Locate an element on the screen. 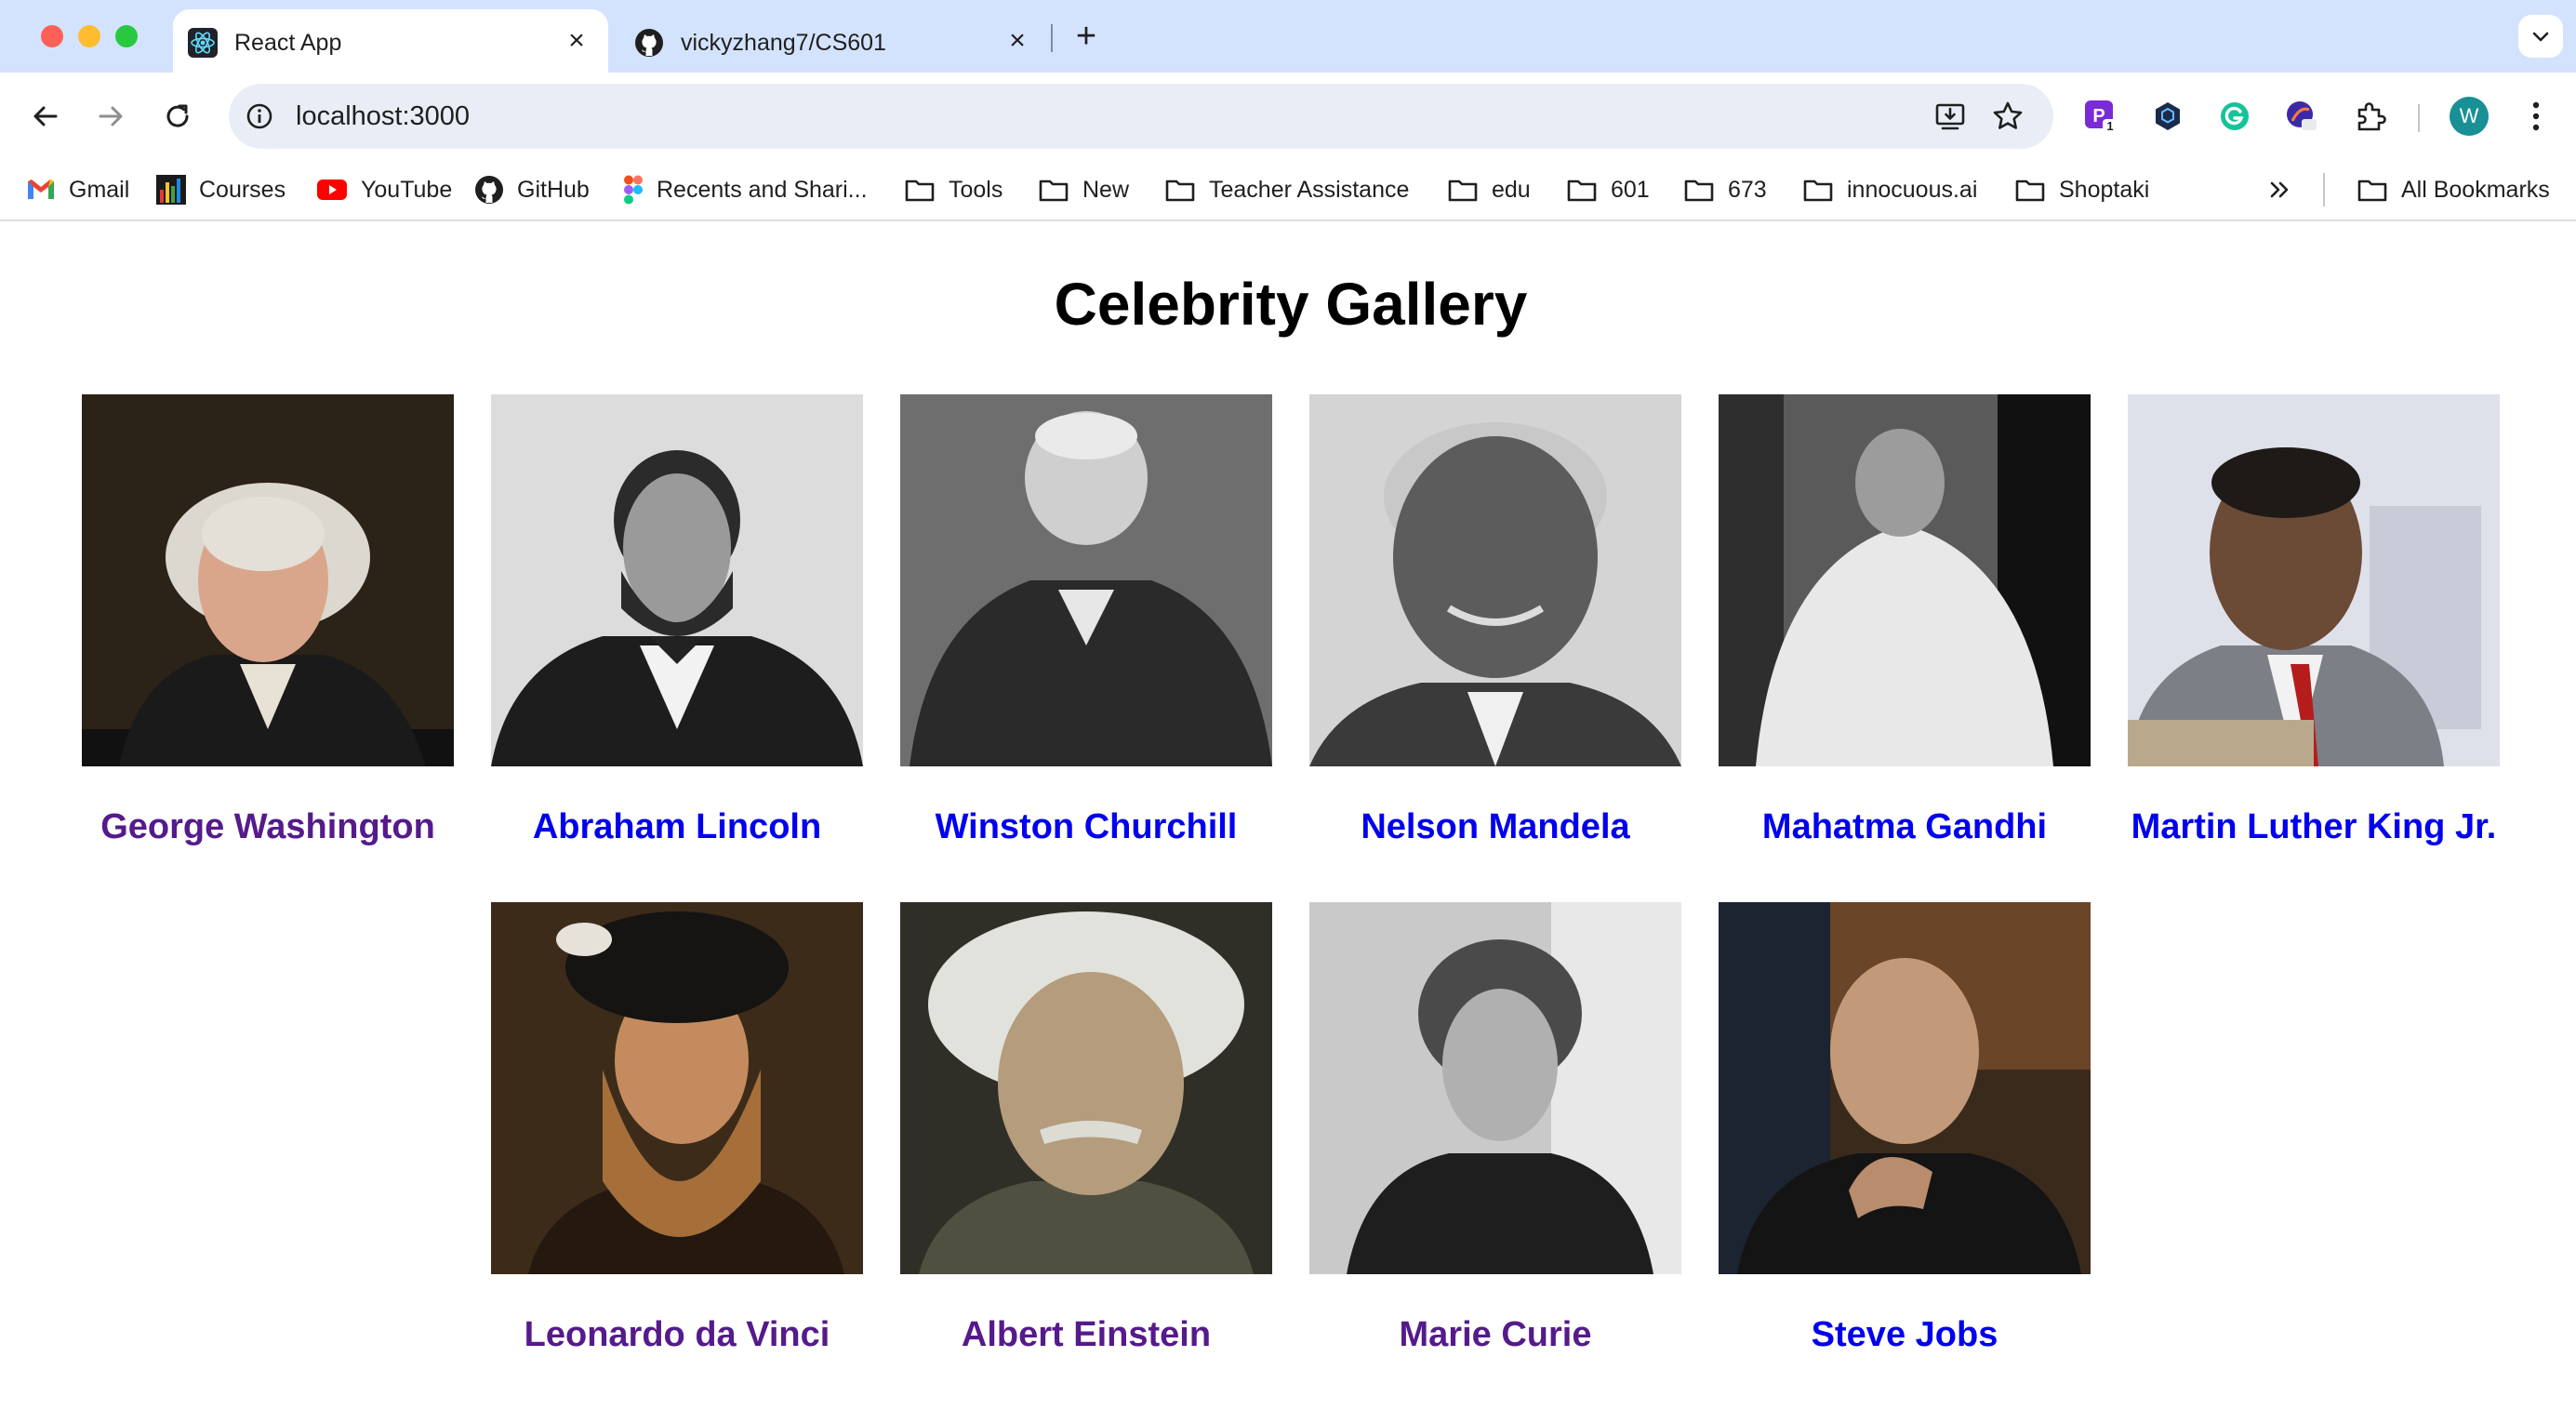 This screenshot has height=1410, width=2576. celebrity-name-link: Albert Einstein is located at coordinates (1086, 1335).